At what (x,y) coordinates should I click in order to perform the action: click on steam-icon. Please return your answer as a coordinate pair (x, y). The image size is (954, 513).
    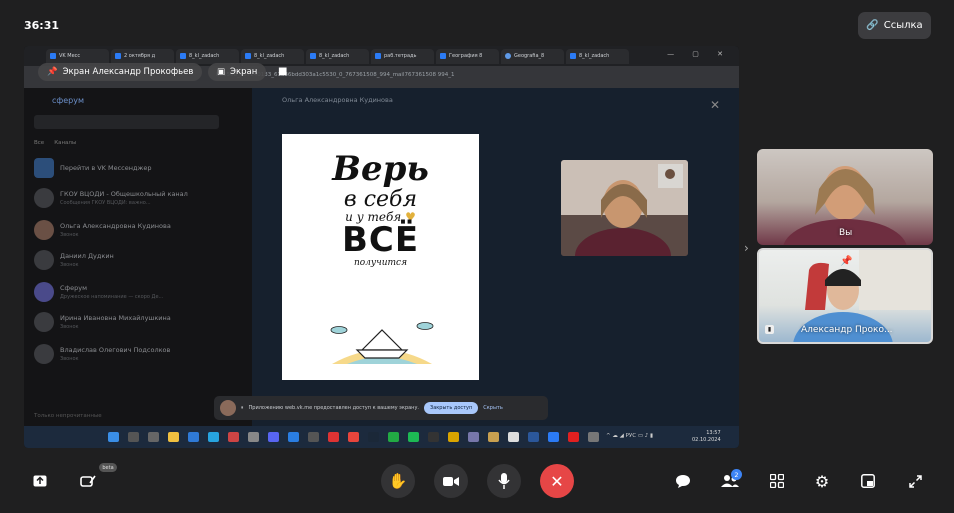
    Looking at the image, I should click on (373, 437).